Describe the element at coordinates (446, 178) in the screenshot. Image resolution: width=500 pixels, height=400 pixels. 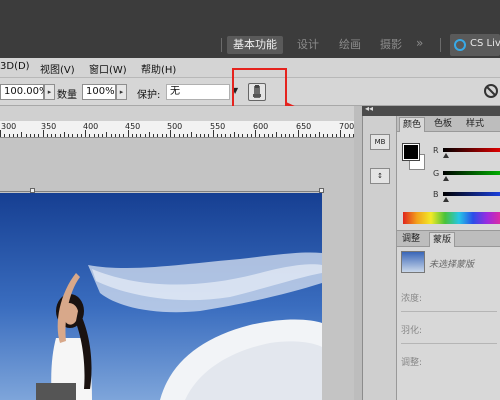
I see `green-slider-knob` at that location.